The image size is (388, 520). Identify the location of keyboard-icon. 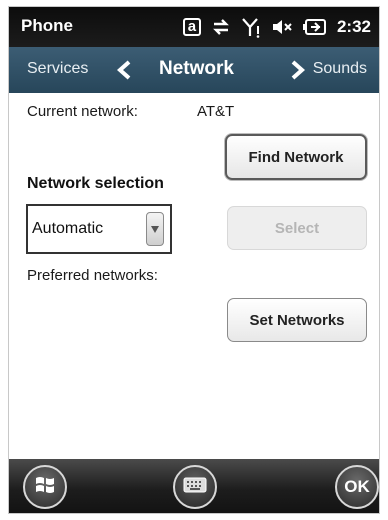
(195, 487).